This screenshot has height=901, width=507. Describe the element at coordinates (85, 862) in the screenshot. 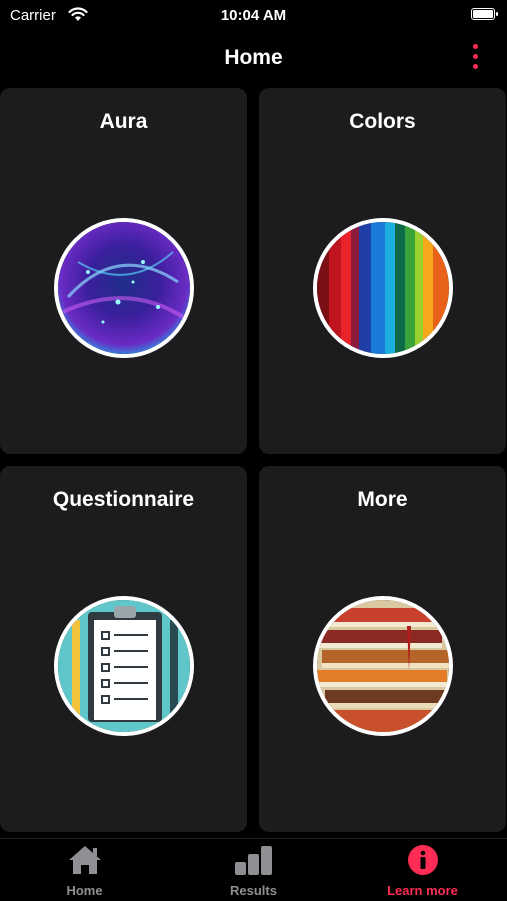

I see `home-icon` at that location.